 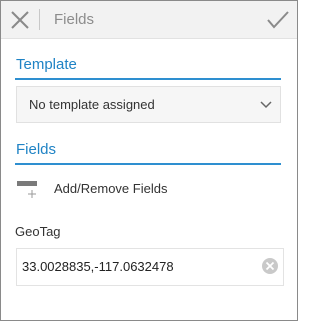 I want to click on template-header-label: Template, so click(x=46, y=64).